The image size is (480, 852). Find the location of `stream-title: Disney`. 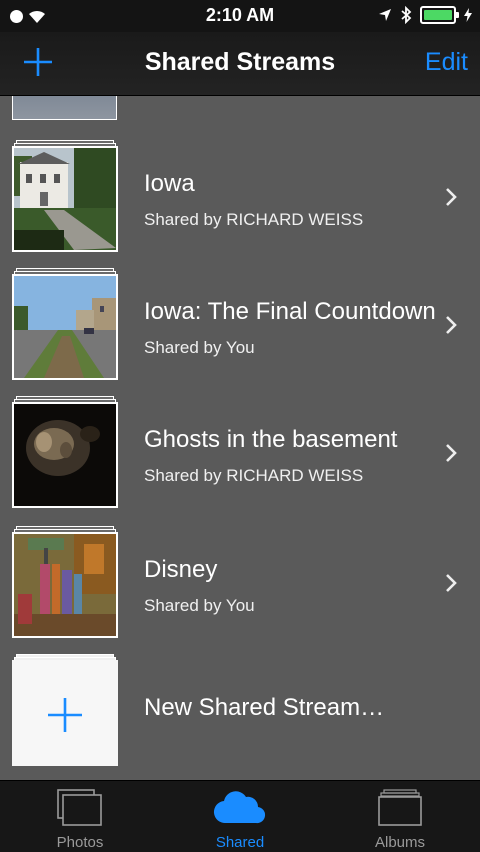

stream-title: Disney is located at coordinates (181, 569).